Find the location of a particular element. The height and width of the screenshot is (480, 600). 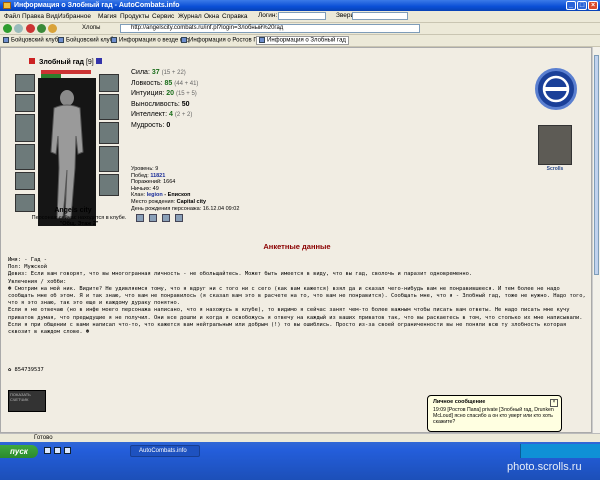

menu-windows: Окна is located at coordinates (211, 16).